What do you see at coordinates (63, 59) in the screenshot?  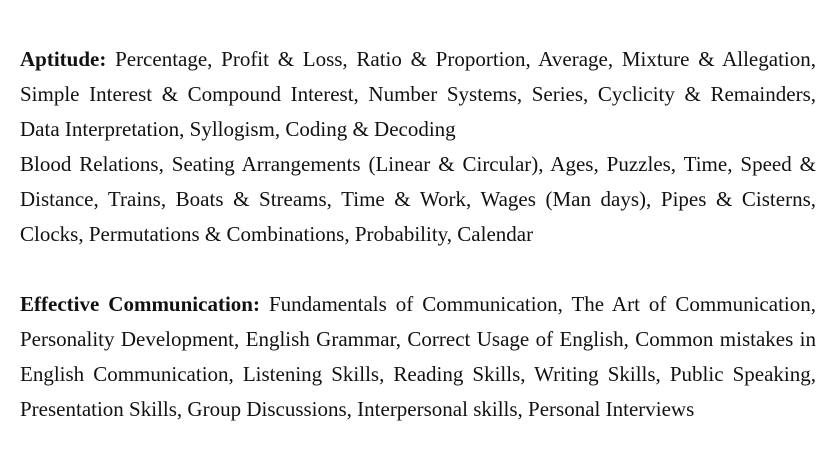 I see `aptitude-heading: Aptitude:` at bounding box center [63, 59].